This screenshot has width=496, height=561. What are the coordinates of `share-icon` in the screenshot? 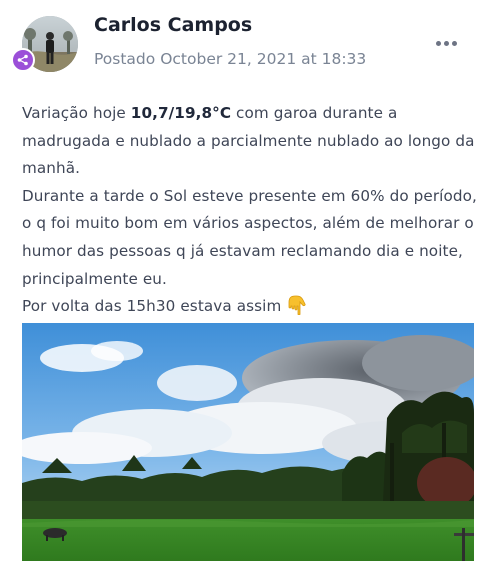 It's located at (22, 60).